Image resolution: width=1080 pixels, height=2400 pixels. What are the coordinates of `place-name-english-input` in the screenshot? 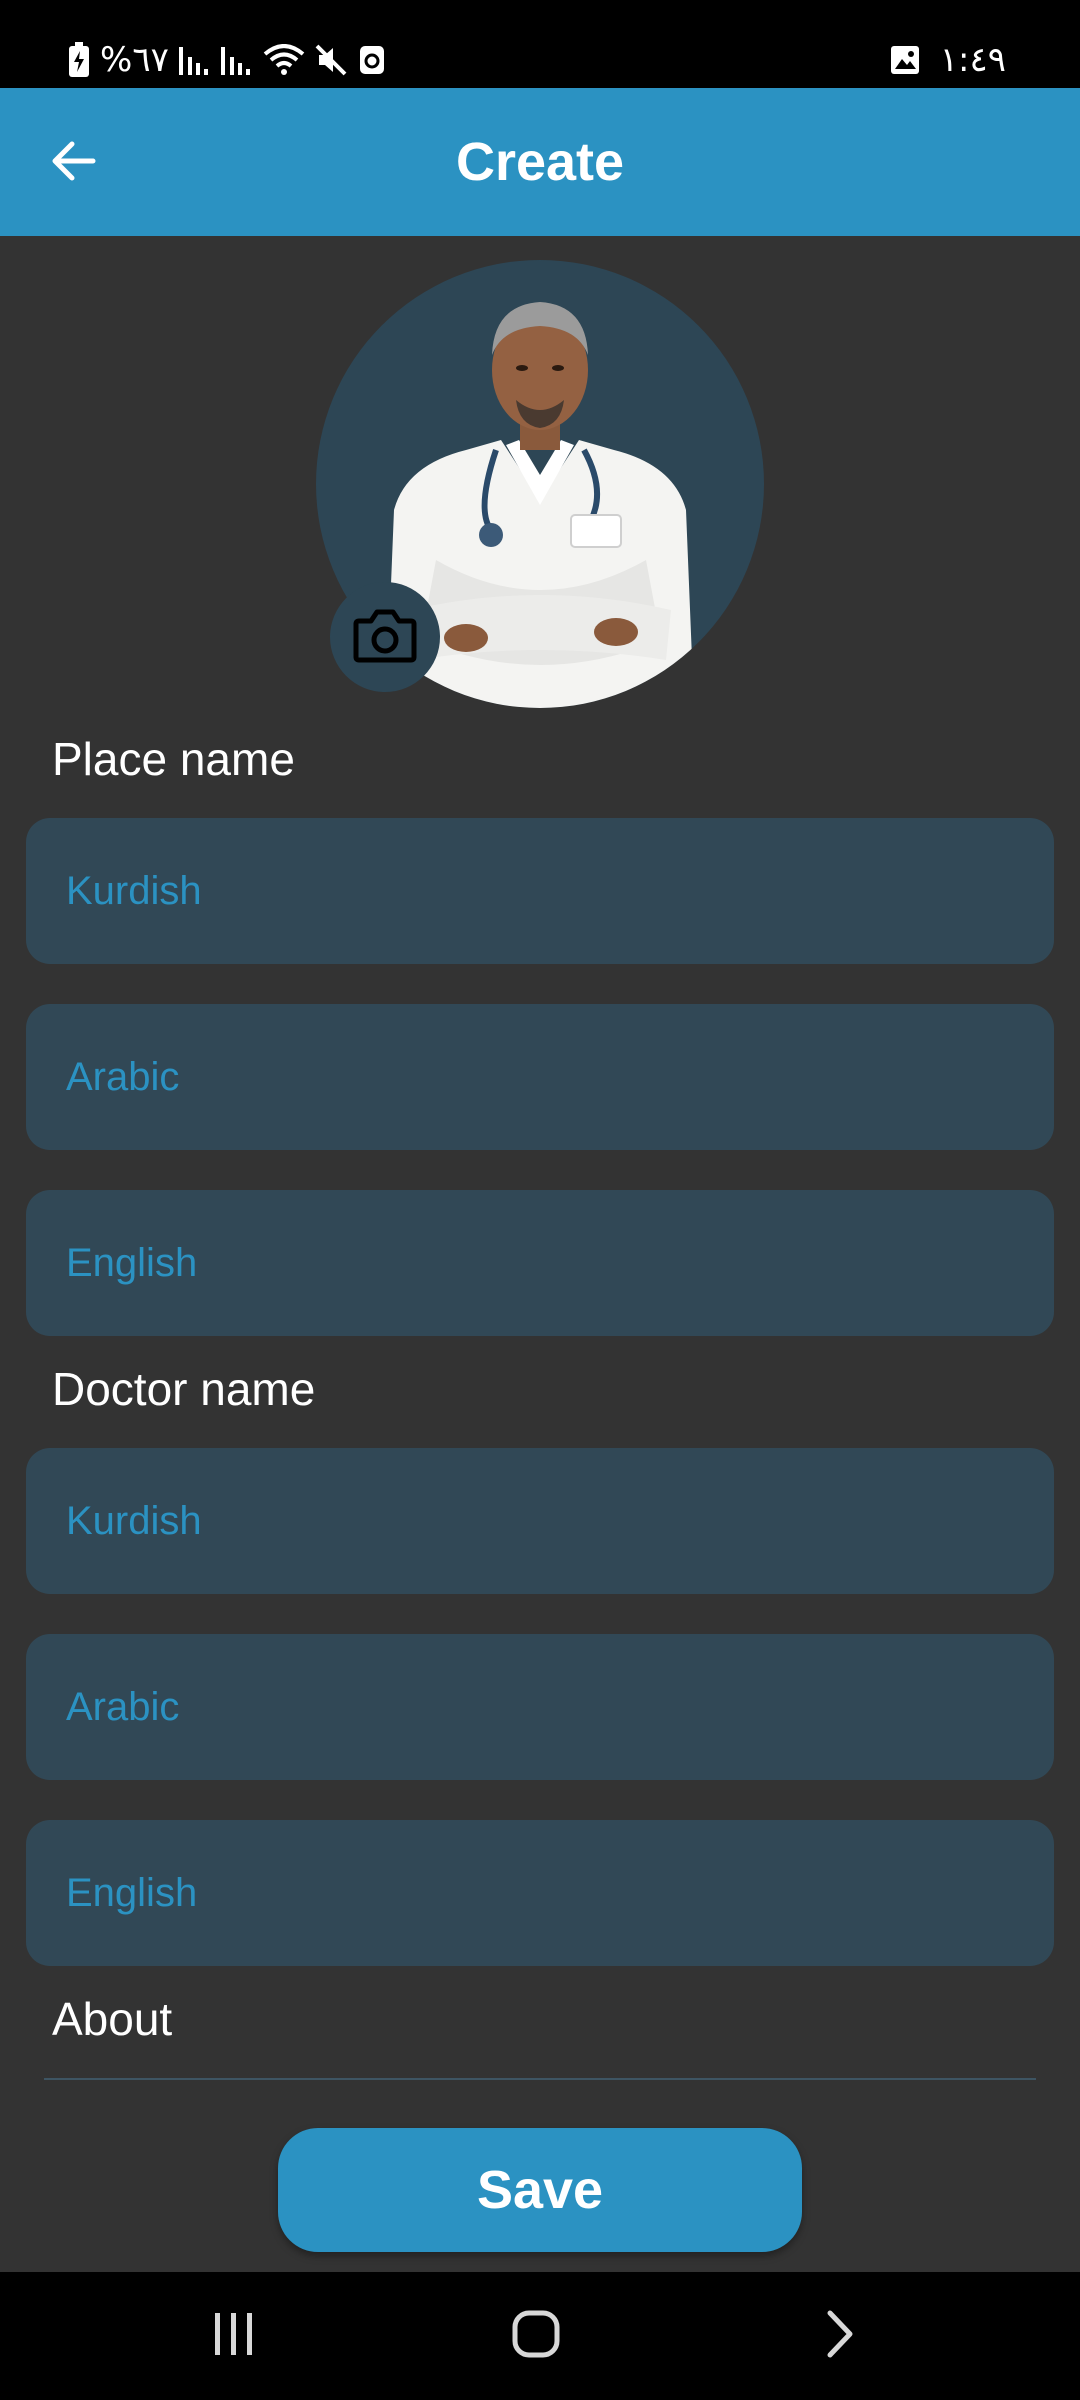 It's located at (540, 1263).